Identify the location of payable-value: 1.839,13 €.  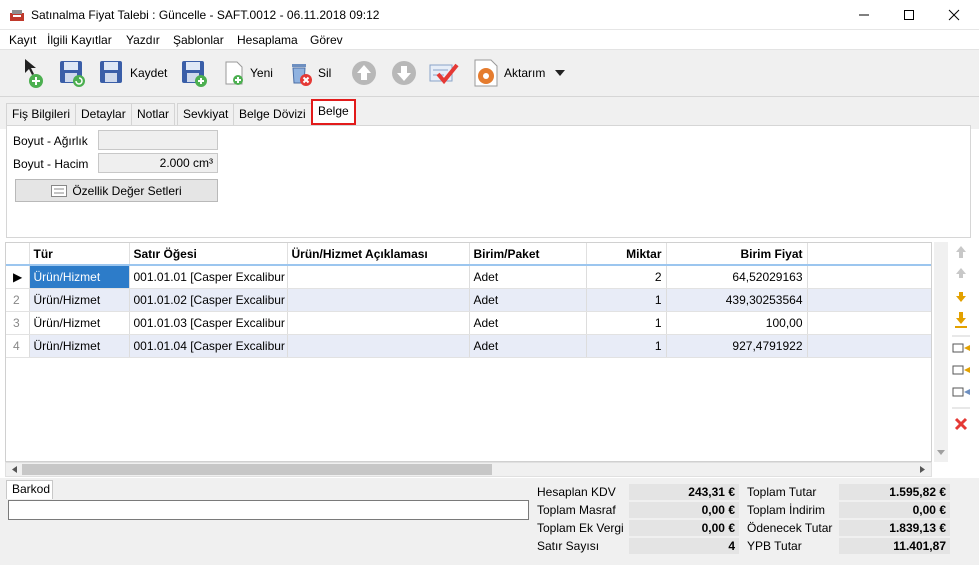
(894, 528).